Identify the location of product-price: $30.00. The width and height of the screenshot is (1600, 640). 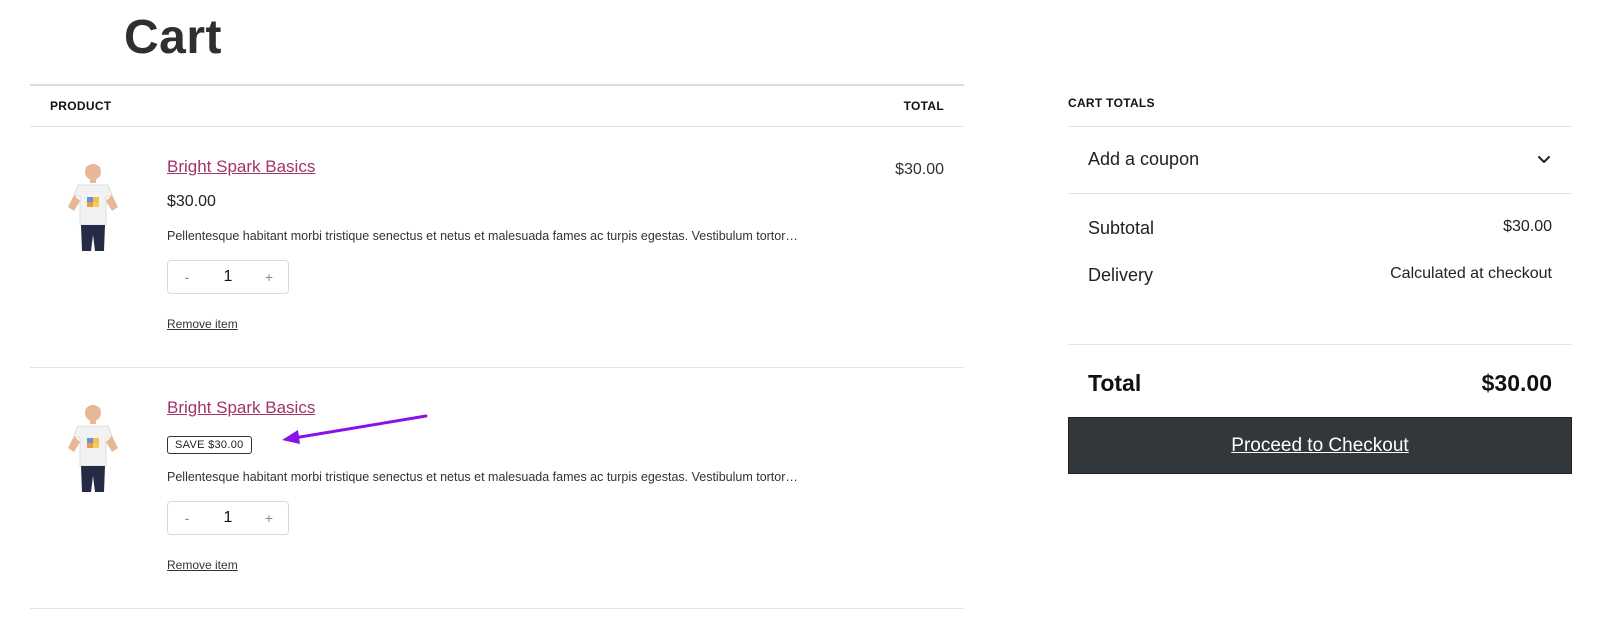
(191, 201).